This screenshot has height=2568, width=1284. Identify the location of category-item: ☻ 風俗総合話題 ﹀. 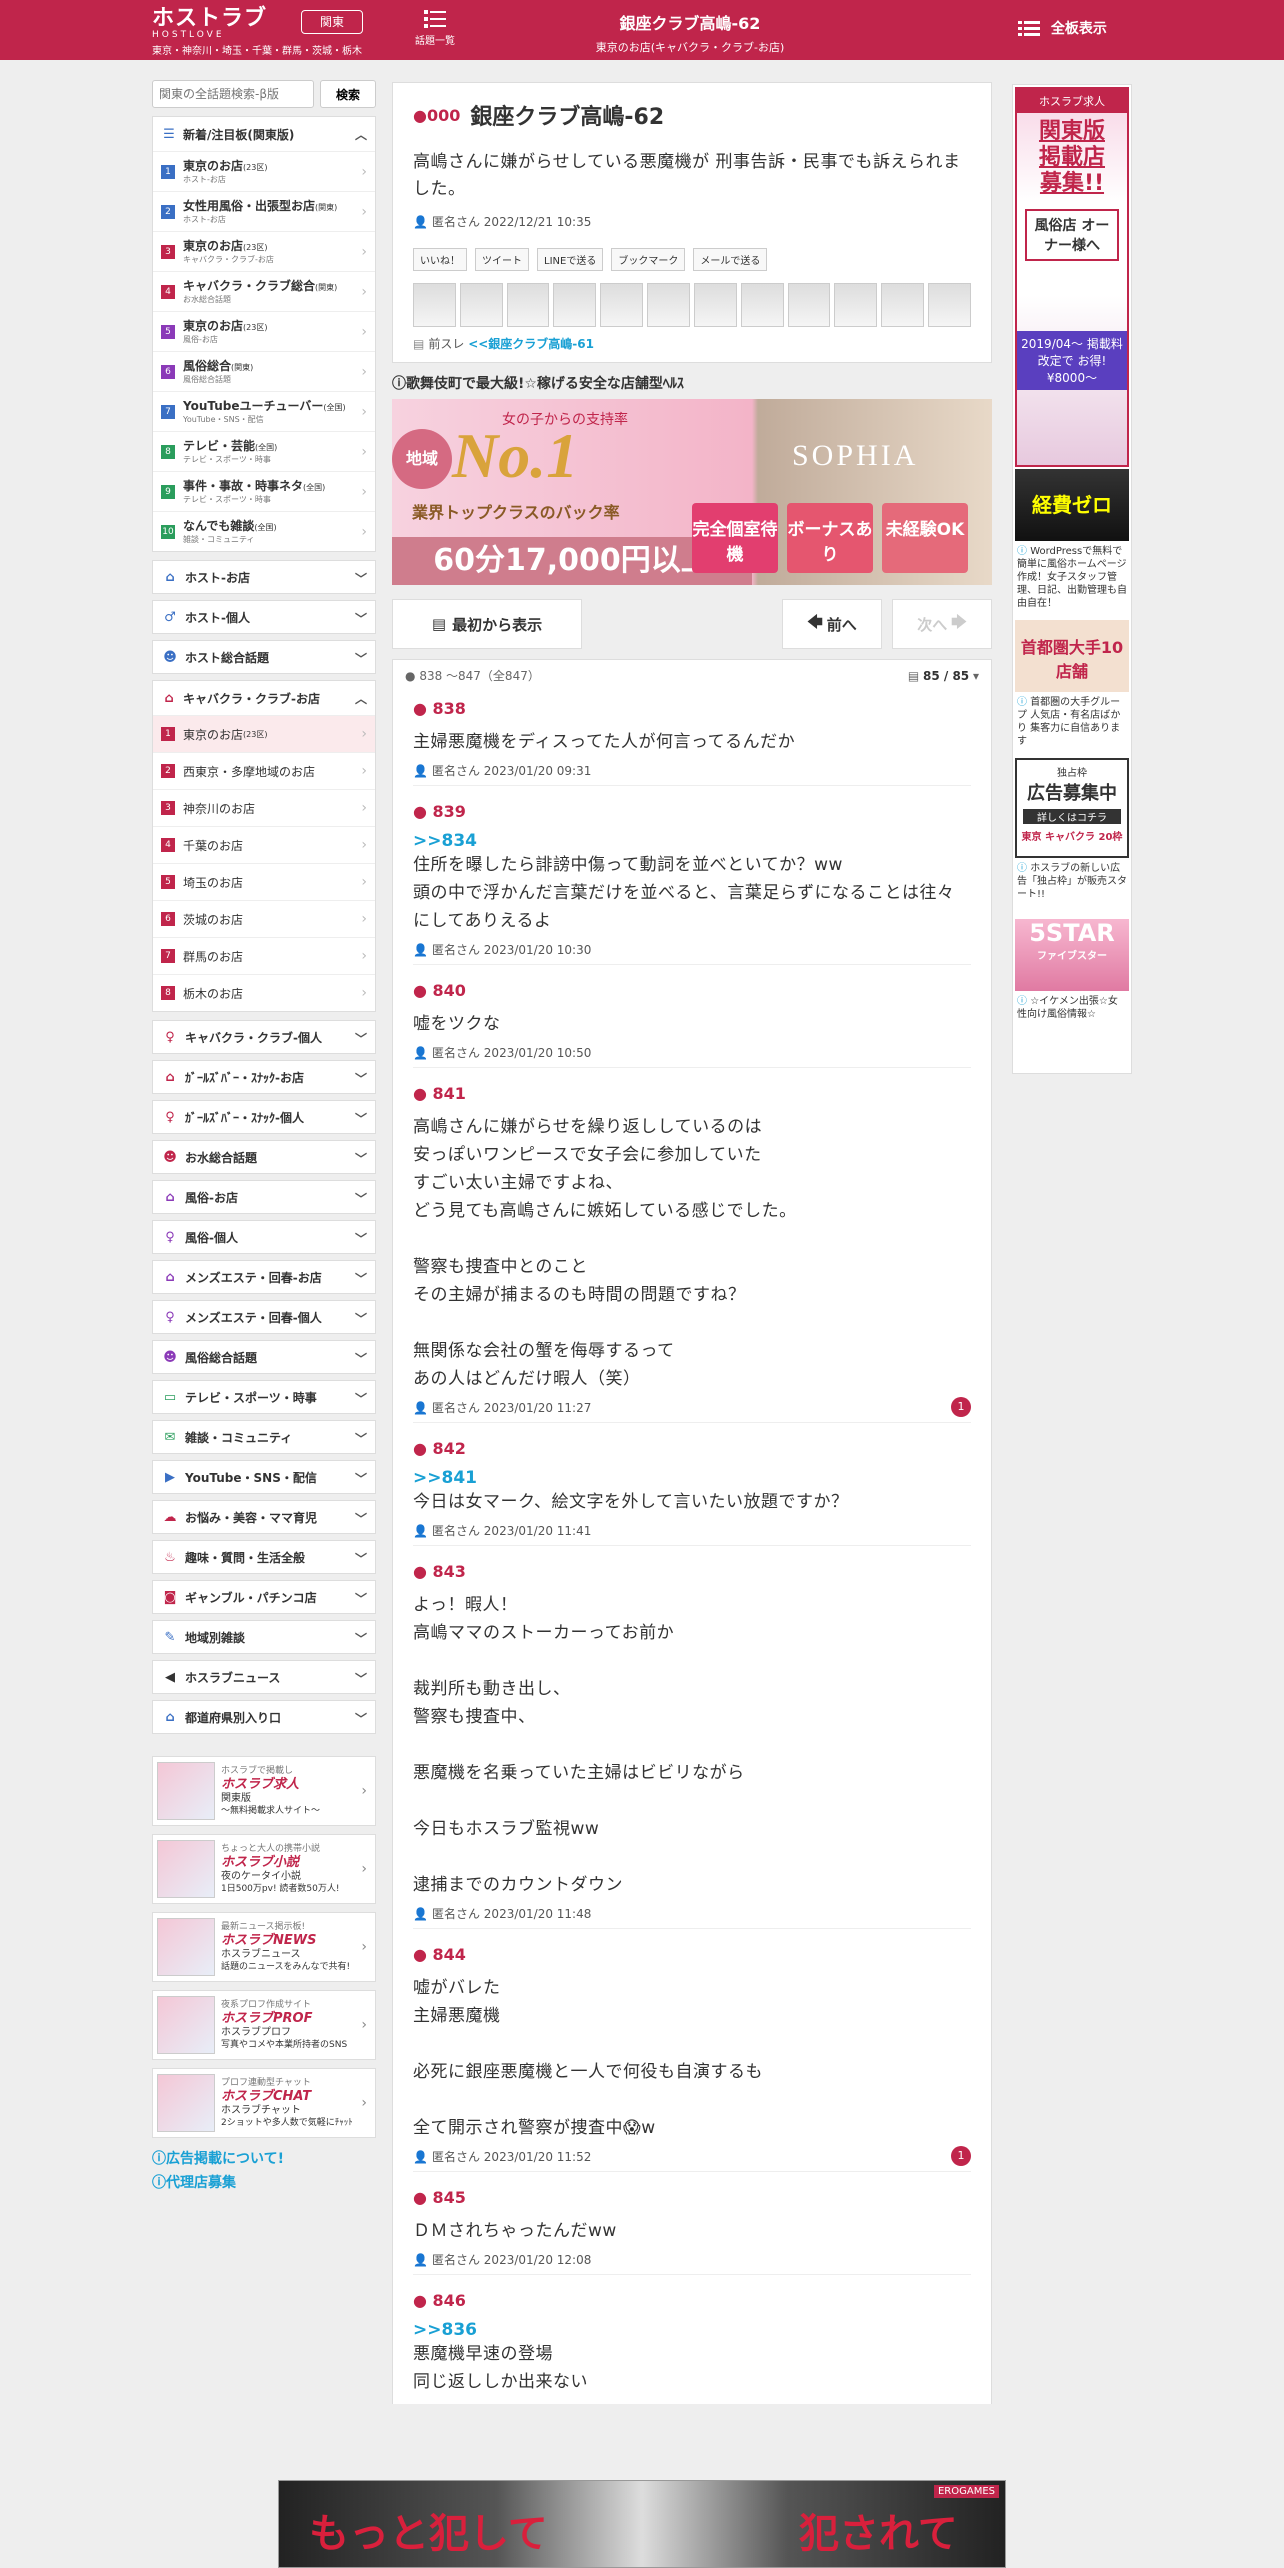
(264, 1357).